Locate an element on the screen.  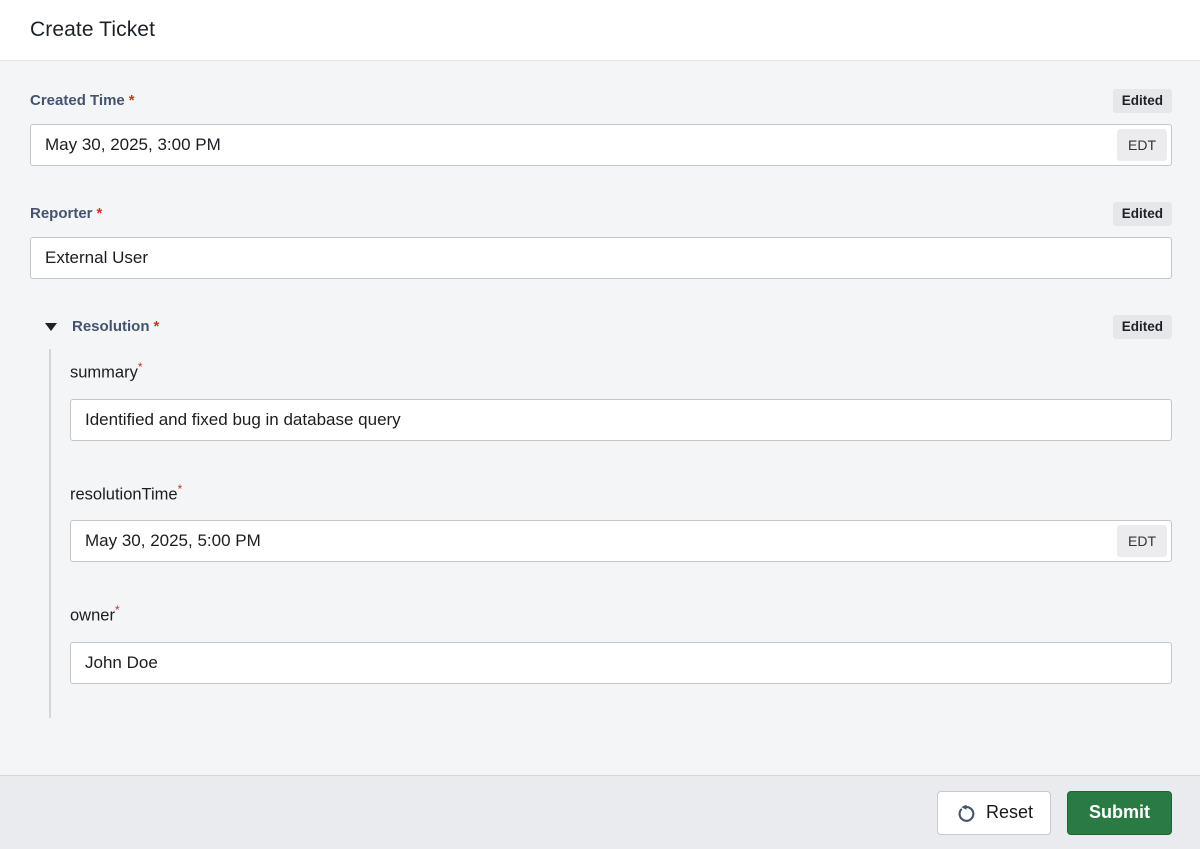
owner-input-wrap is located at coordinates (621, 662).